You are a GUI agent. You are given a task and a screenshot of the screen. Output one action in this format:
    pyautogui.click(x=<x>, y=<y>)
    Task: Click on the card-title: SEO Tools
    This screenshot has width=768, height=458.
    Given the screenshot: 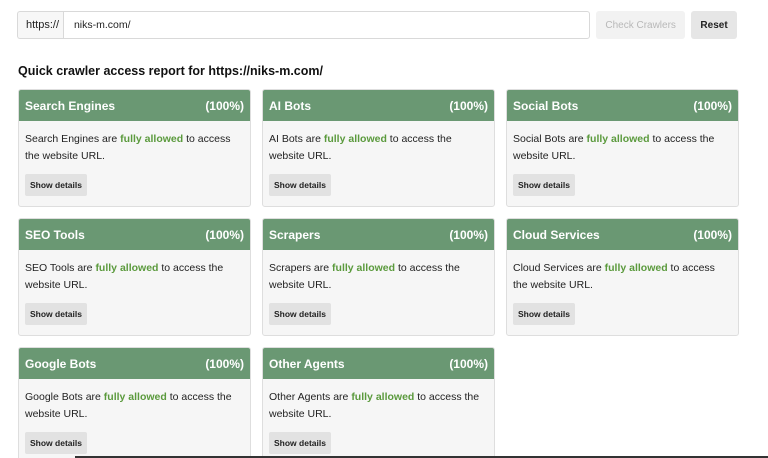 What is the action you would take?
    pyautogui.click(x=55, y=234)
    